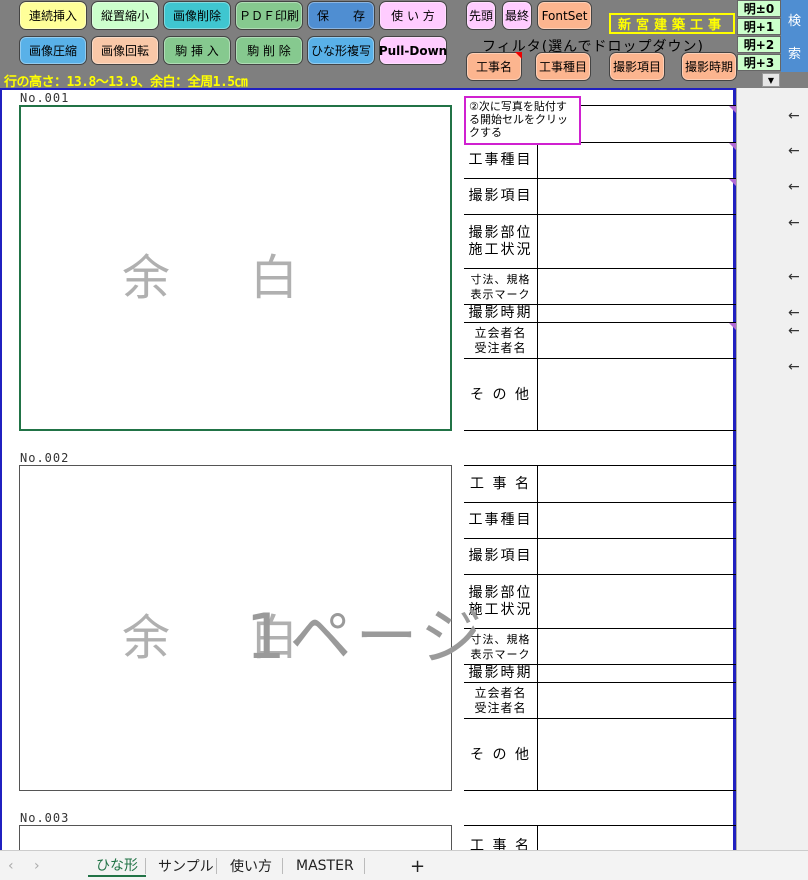  What do you see at coordinates (672, 23) in the screenshot?
I see `project-name-label: 新宮建築工事` at bounding box center [672, 23].